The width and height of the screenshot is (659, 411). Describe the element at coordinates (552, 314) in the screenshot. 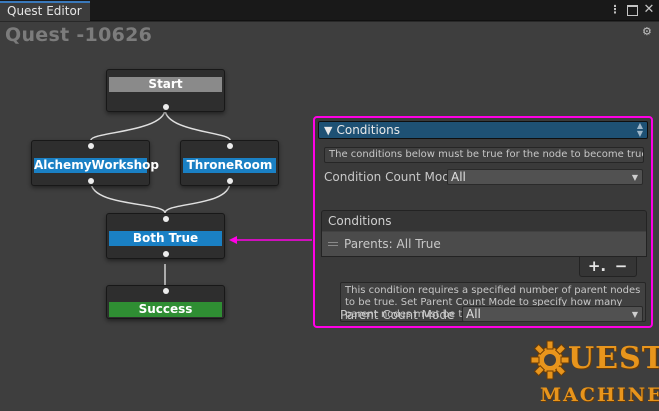

I see `parent-count-mode-dropdown: All ▼` at that location.